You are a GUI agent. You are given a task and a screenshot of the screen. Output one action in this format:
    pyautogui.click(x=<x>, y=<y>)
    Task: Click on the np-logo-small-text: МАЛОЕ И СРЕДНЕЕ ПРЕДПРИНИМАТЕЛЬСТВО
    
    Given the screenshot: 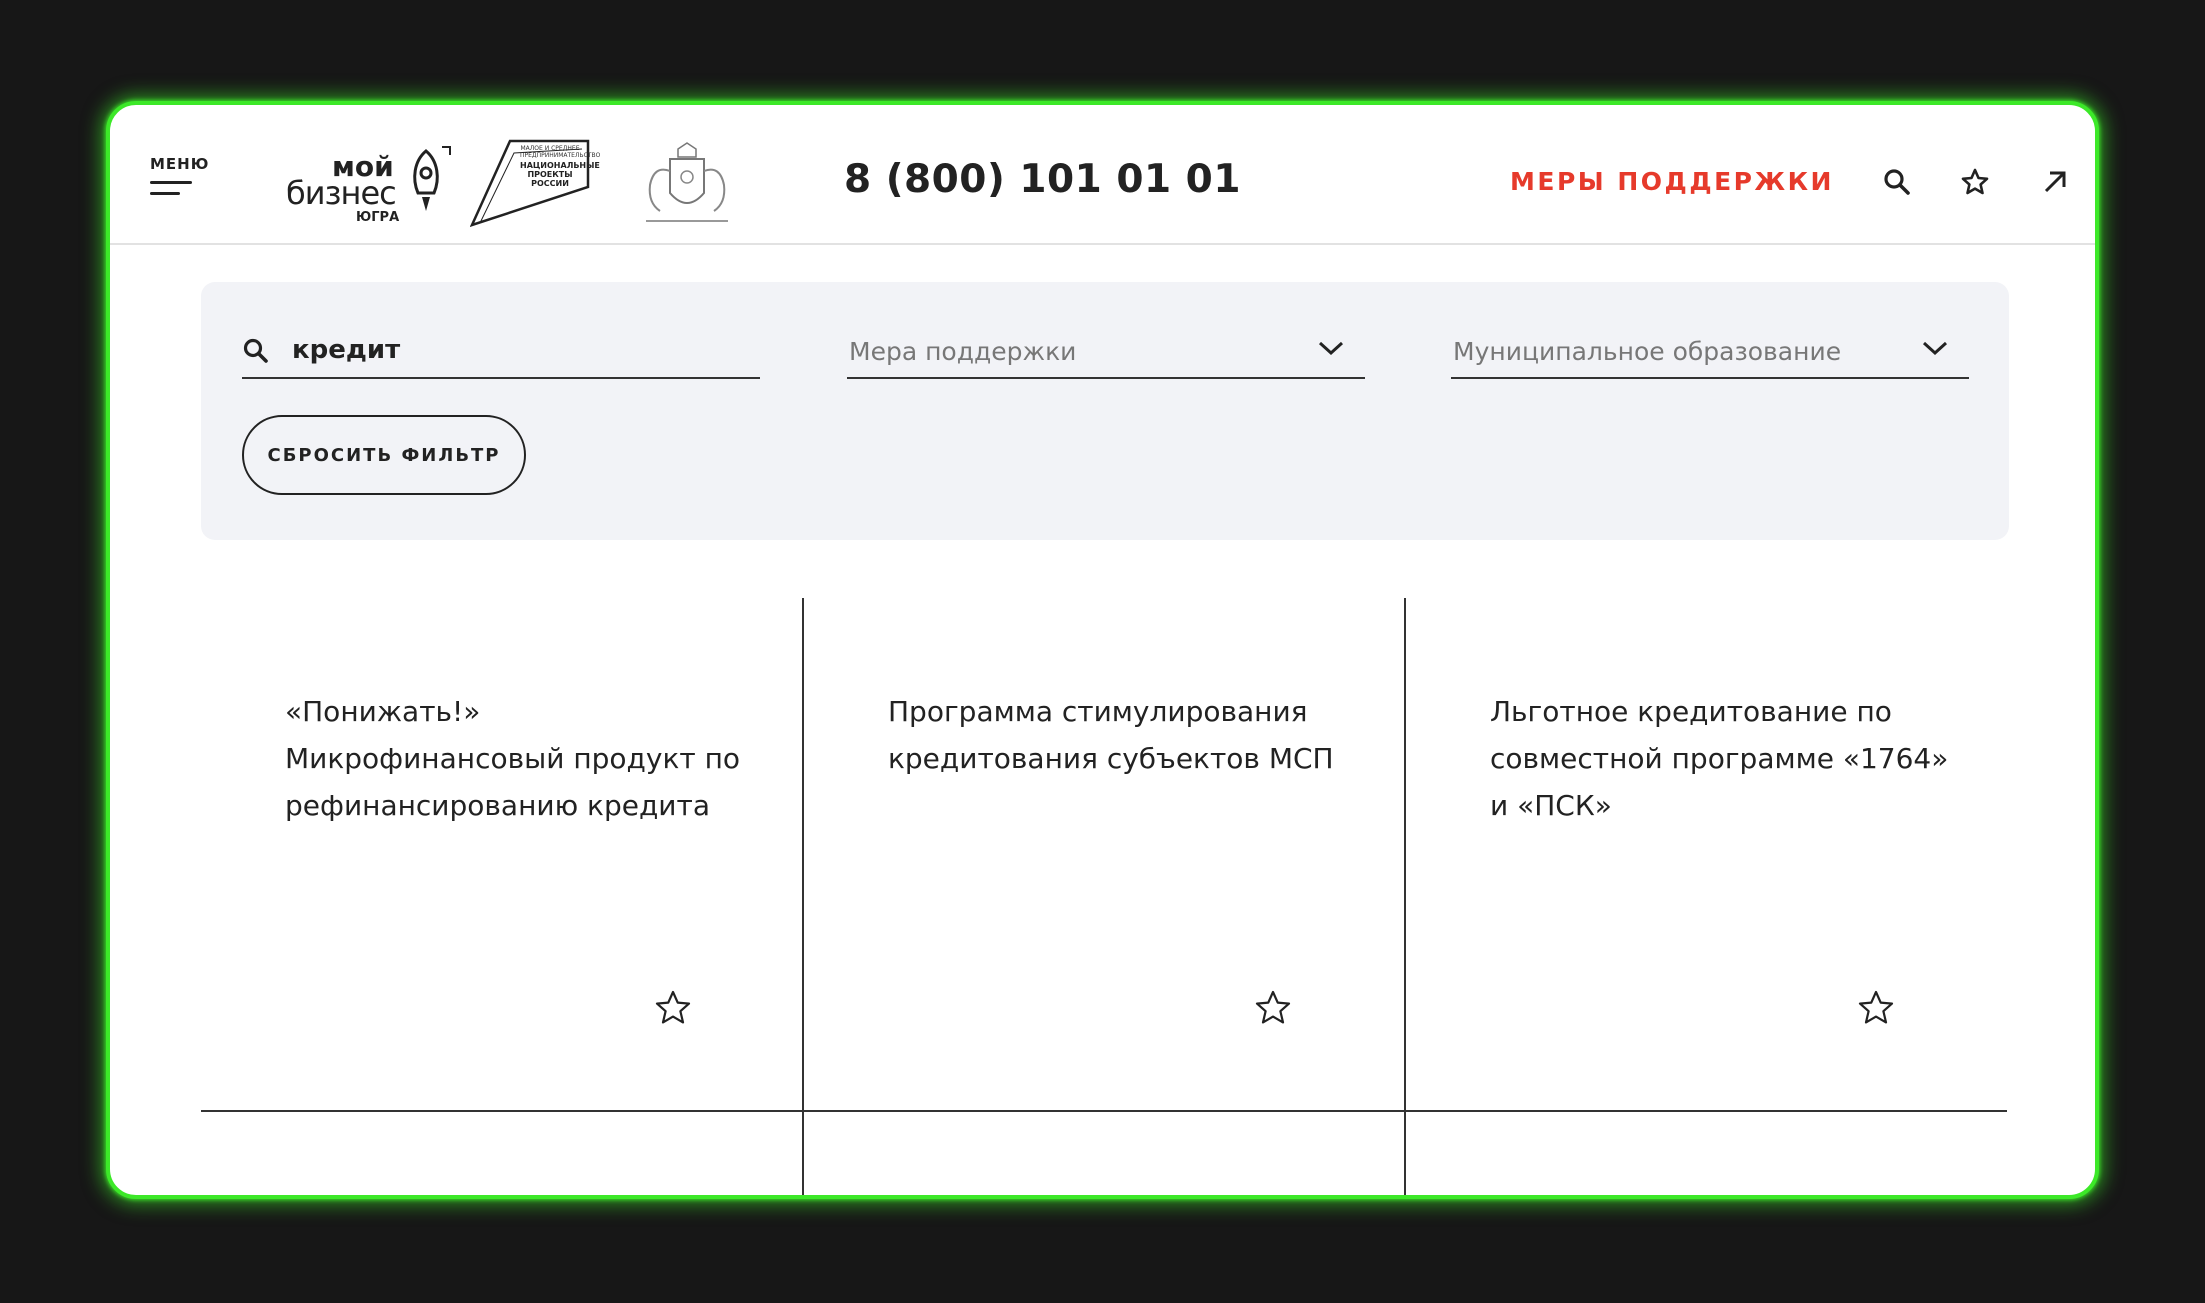 What is the action you would take?
    pyautogui.click(x=560, y=152)
    